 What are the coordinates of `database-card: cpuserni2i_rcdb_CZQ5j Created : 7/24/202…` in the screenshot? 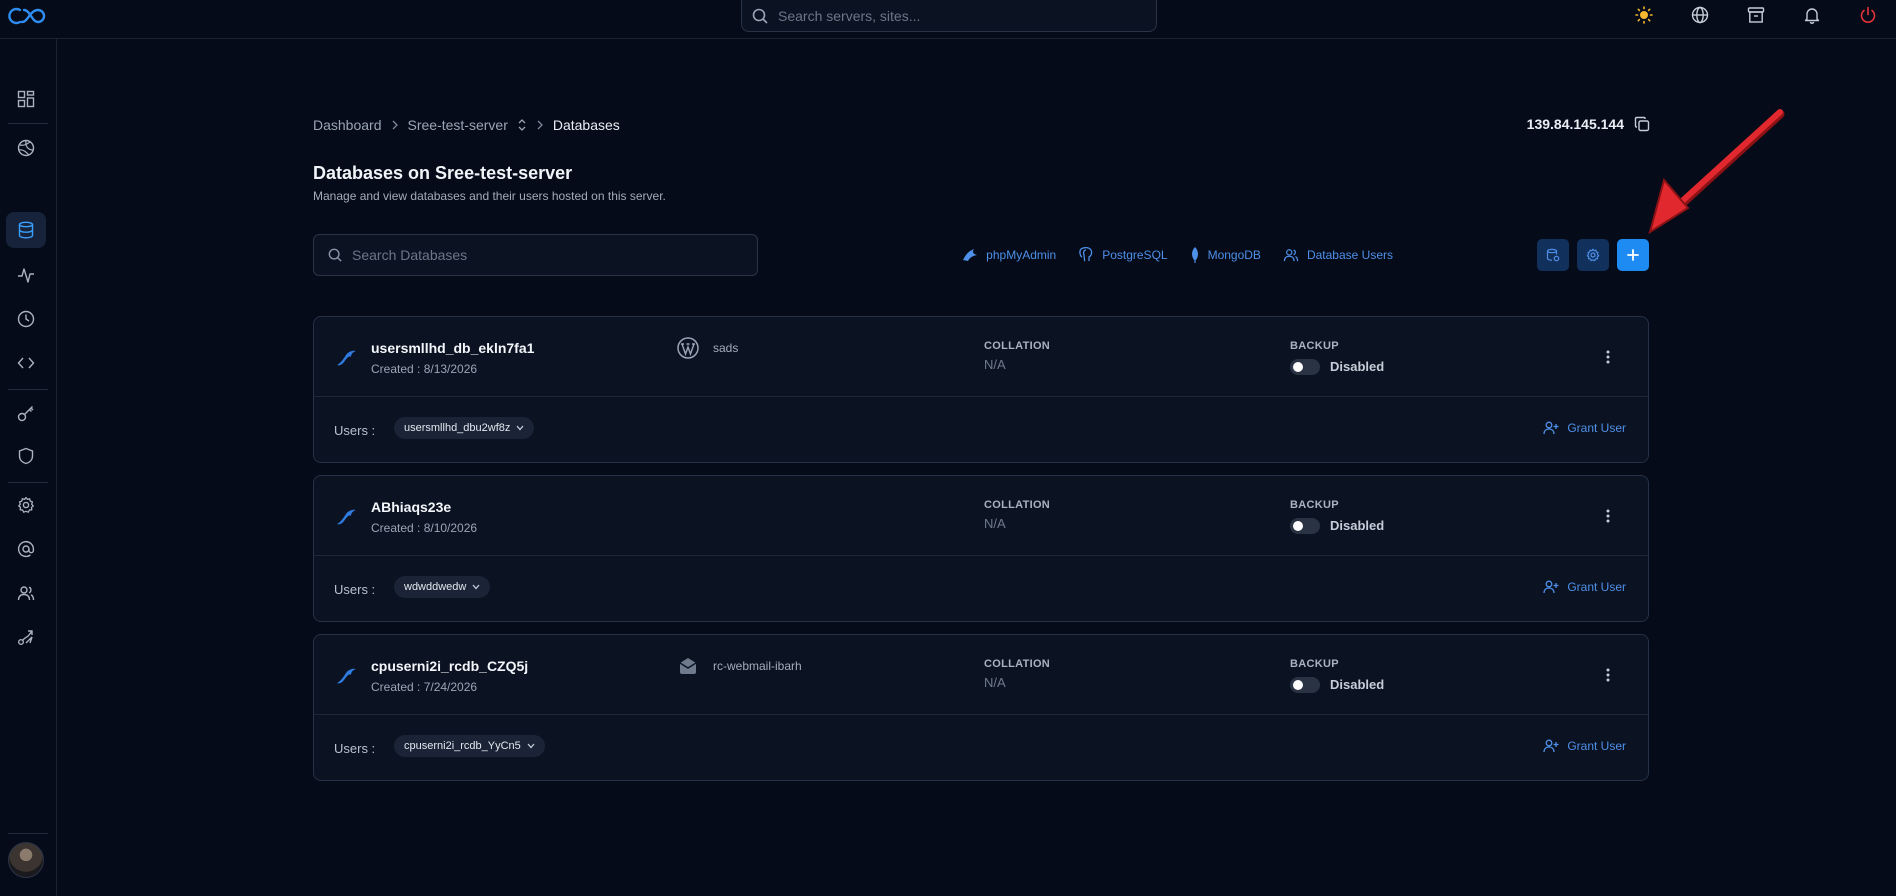 It's located at (981, 707).